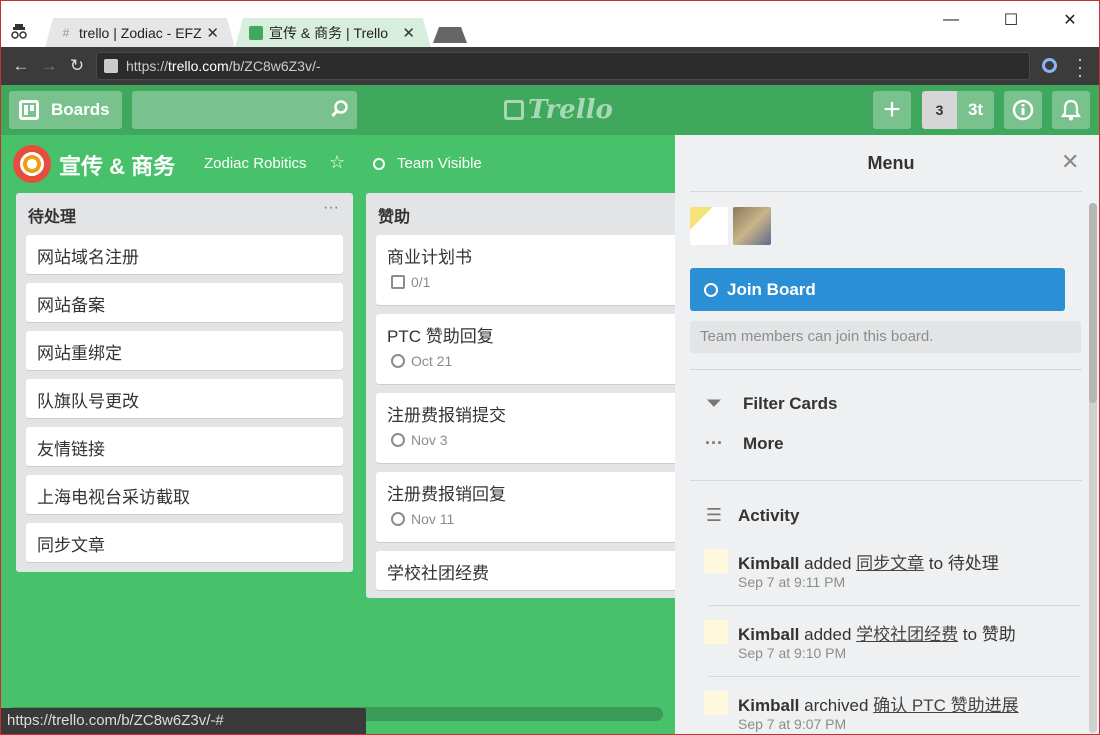 The image size is (1100, 735). What do you see at coordinates (570, 110) in the screenshot?
I see `logo-text: Trello` at bounding box center [570, 110].